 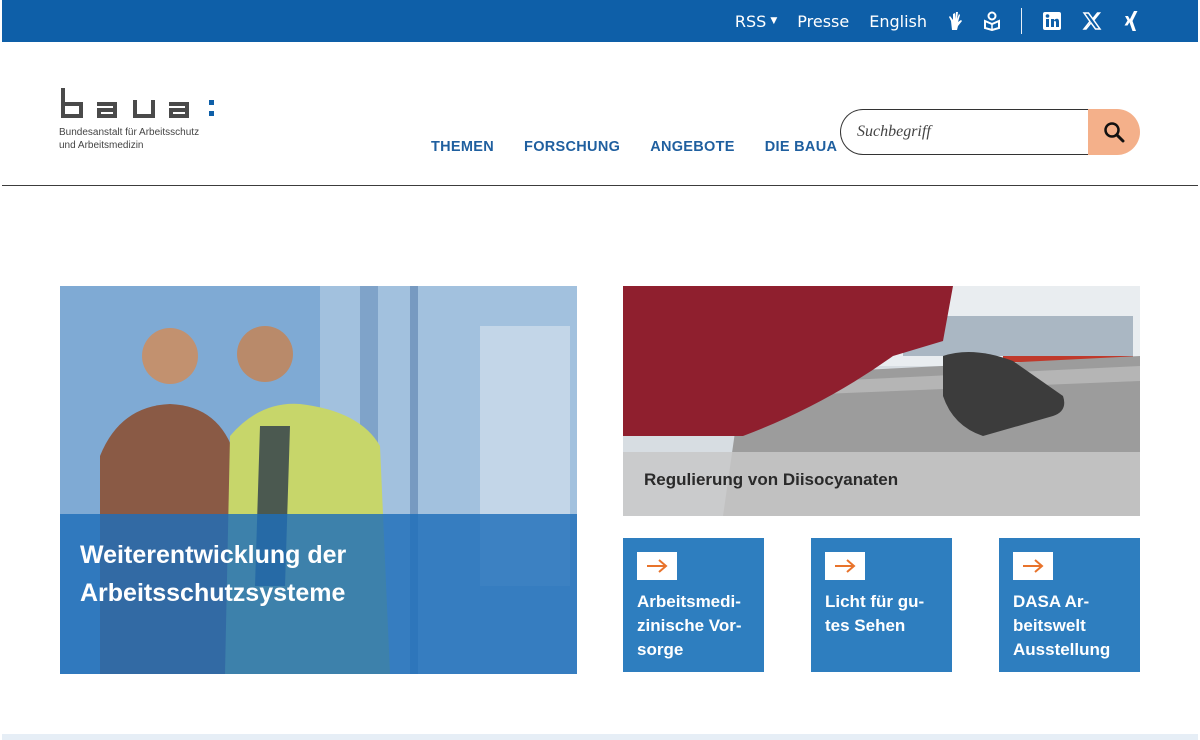 I want to click on regulation-teaser-title: Regulierung von Diisocyanaten, so click(x=771, y=479).